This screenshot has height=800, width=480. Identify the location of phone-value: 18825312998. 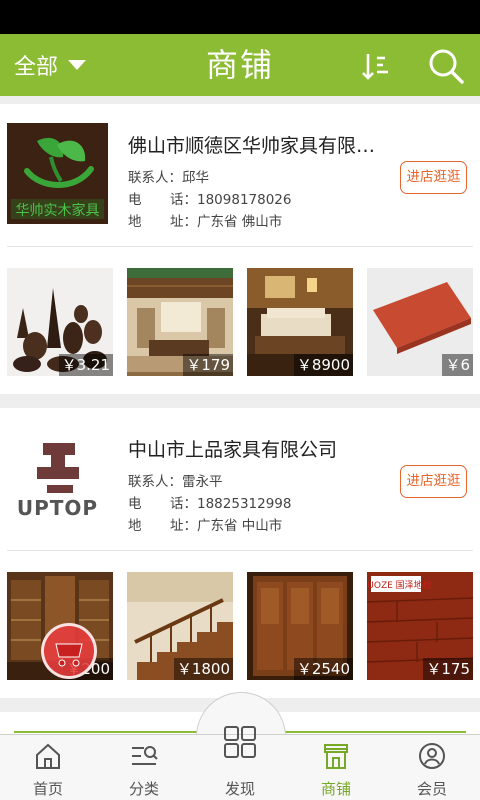
(244, 504).